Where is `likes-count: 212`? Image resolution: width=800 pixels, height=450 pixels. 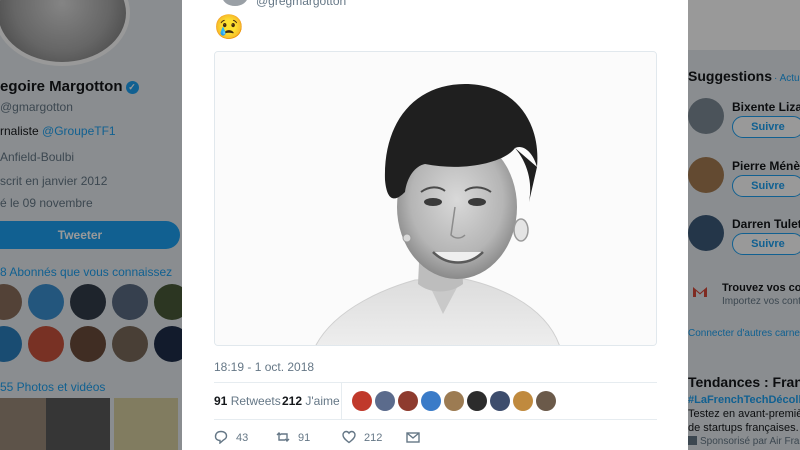 likes-count: 212 is located at coordinates (292, 401).